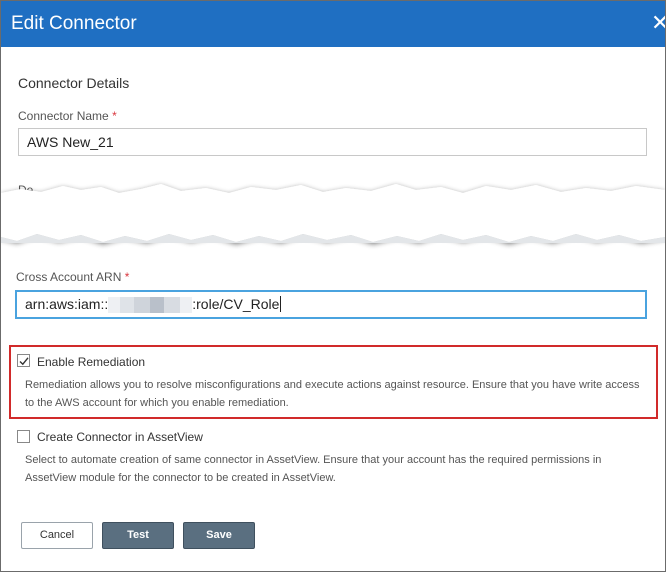  What do you see at coordinates (57, 535) in the screenshot?
I see `cancel-button: Cancel` at bounding box center [57, 535].